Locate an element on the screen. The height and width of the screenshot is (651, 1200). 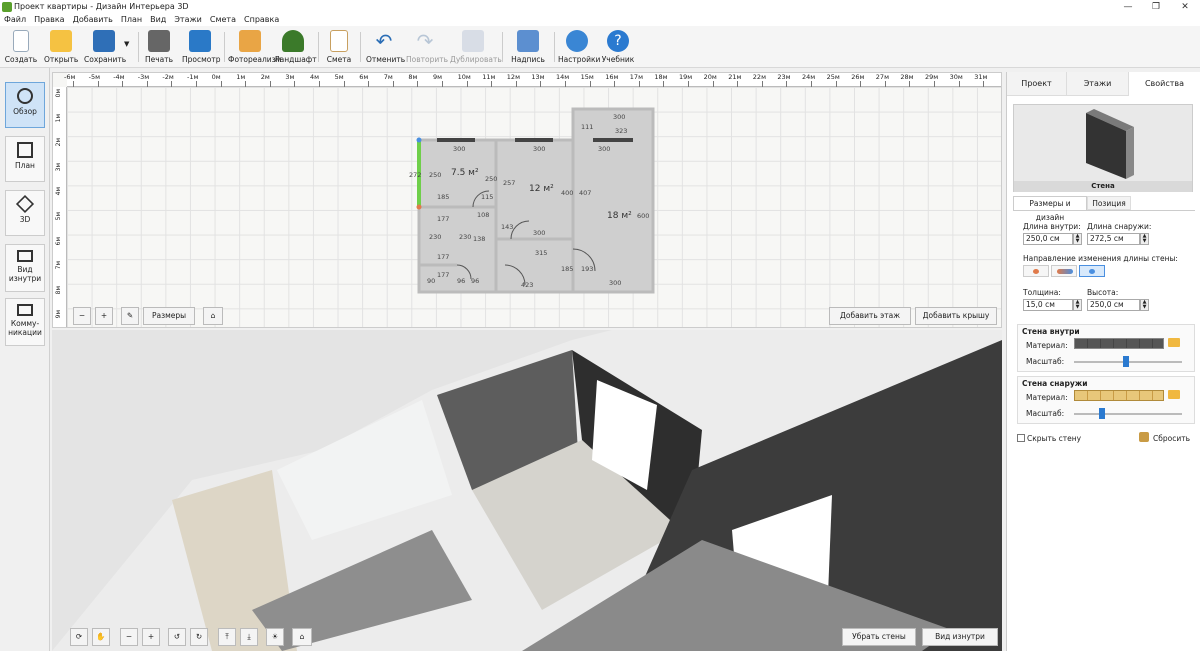
redo-button: ↷ Повторить is located at coordinates (427, 47).